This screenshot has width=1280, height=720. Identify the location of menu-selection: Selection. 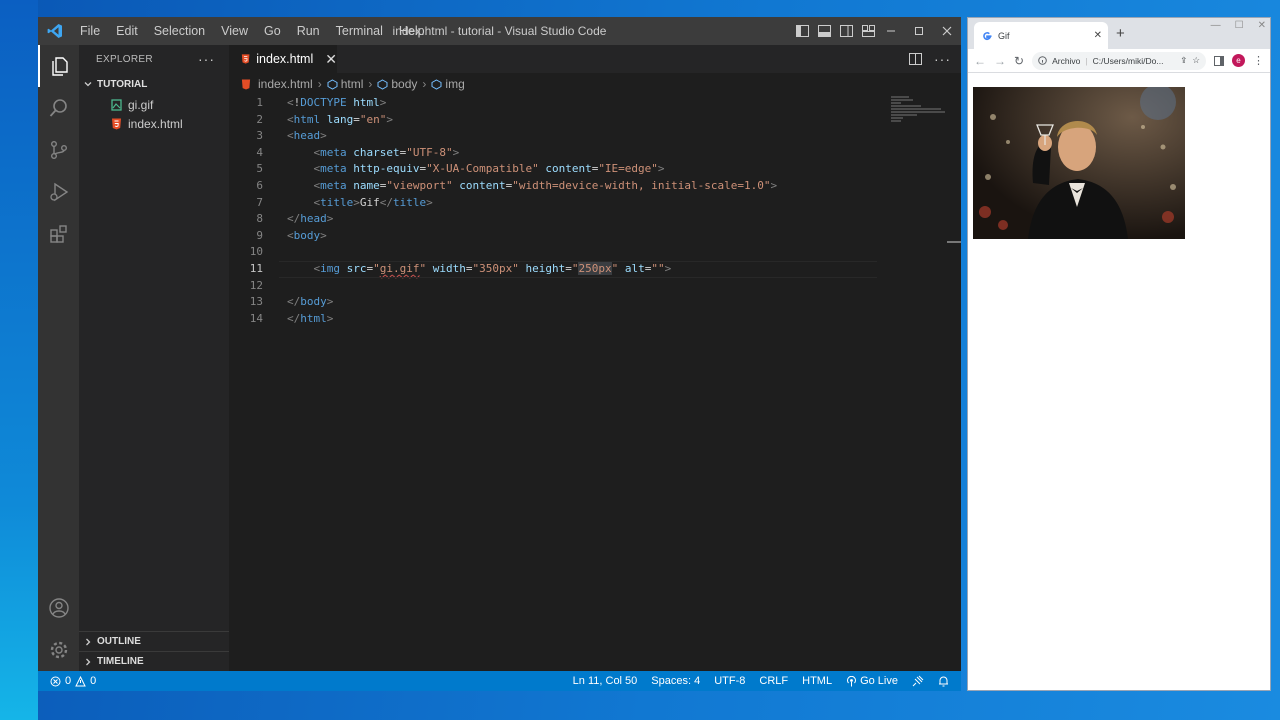
(179, 31).